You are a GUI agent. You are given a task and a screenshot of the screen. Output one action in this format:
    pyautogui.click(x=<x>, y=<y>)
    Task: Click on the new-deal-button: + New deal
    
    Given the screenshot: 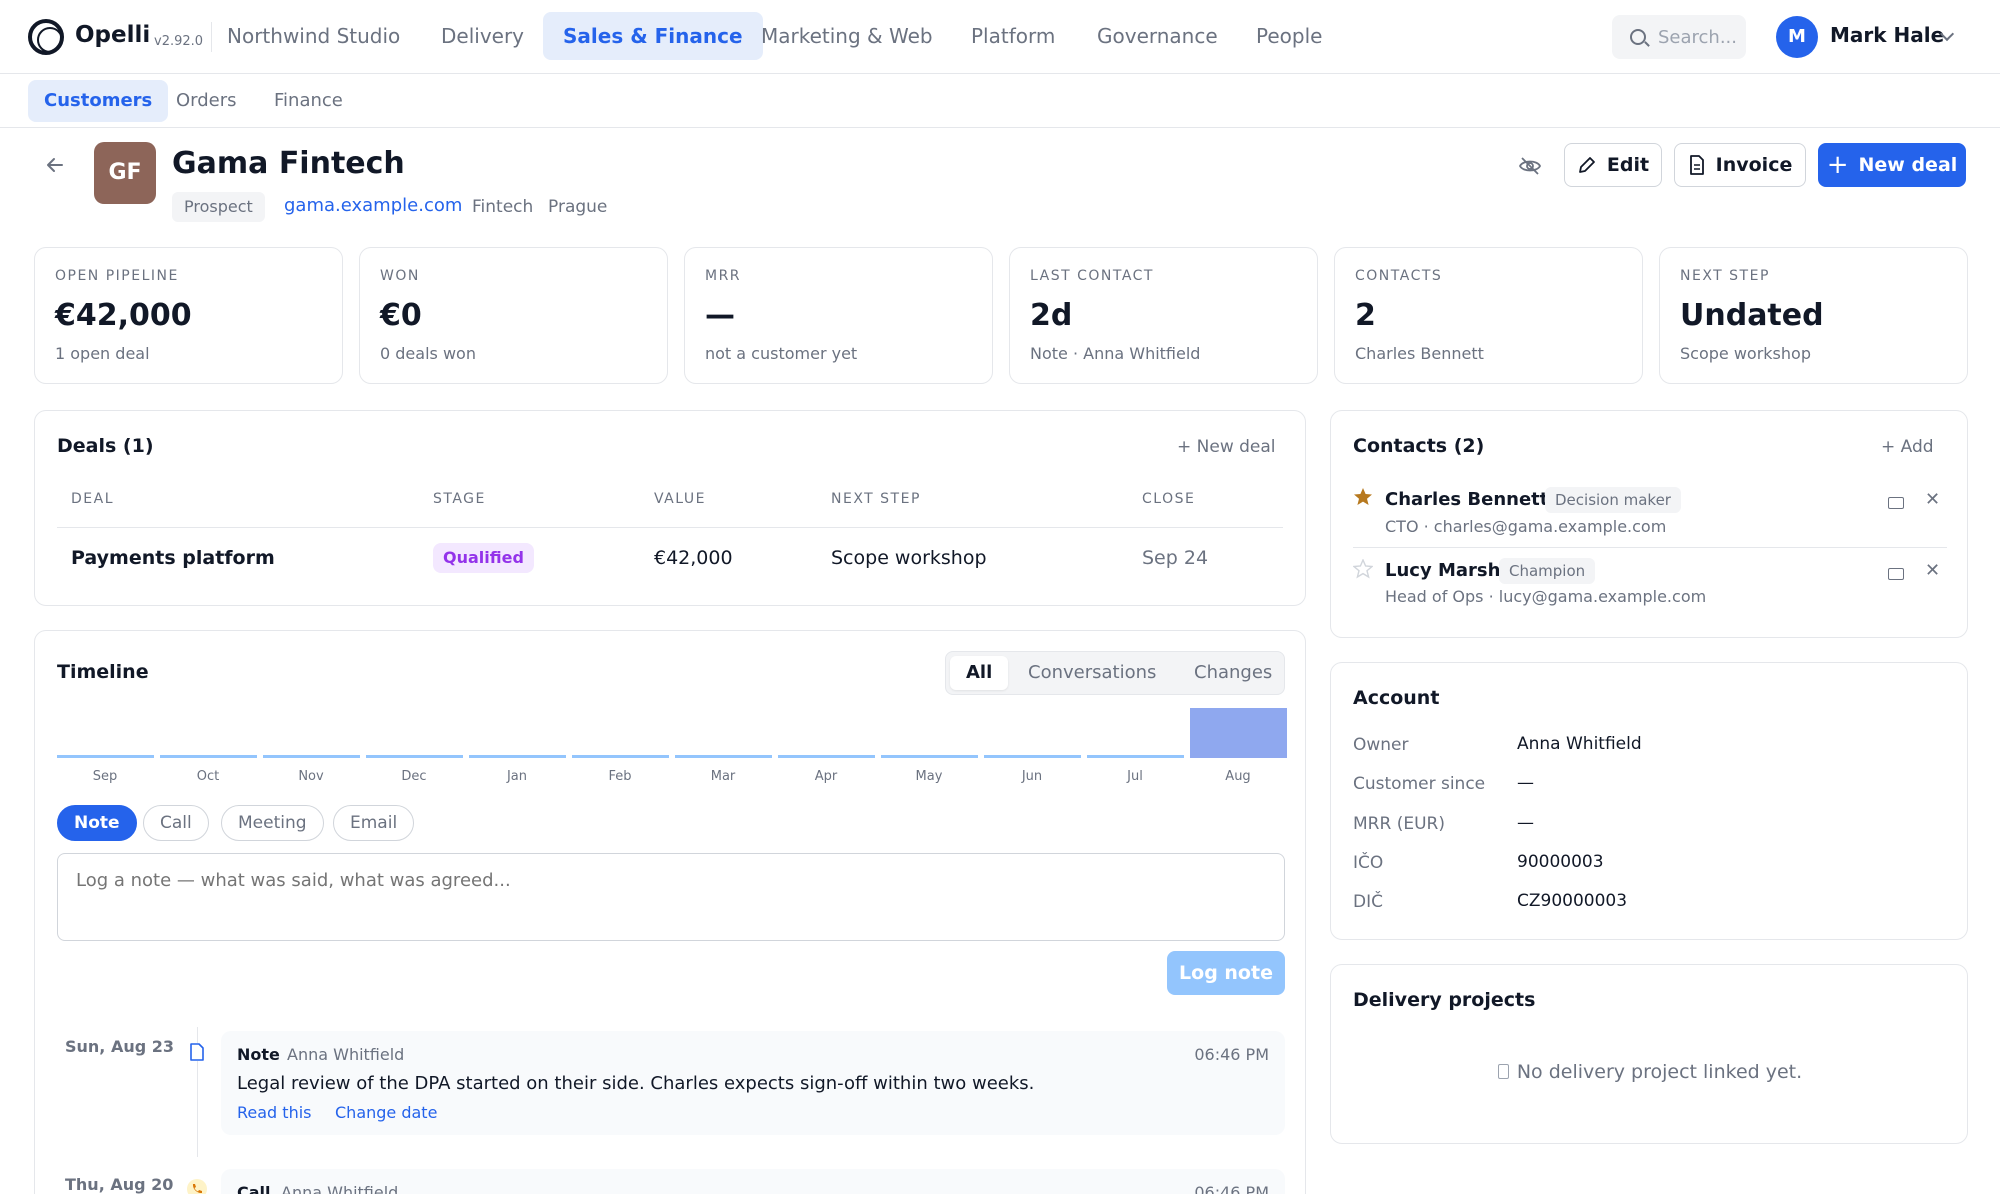 What is the action you would take?
    pyautogui.click(x=1892, y=165)
    